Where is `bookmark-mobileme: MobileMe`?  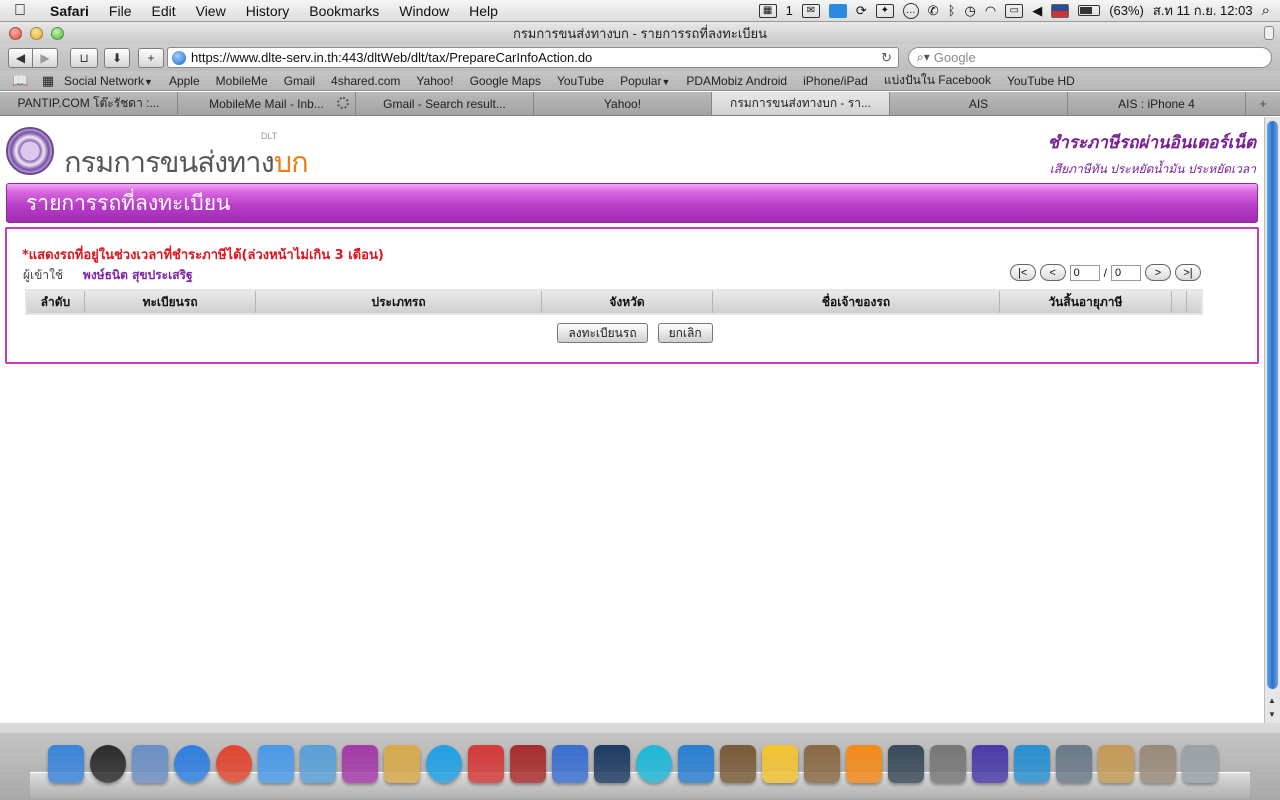 bookmark-mobileme: MobileMe is located at coordinates (242, 81).